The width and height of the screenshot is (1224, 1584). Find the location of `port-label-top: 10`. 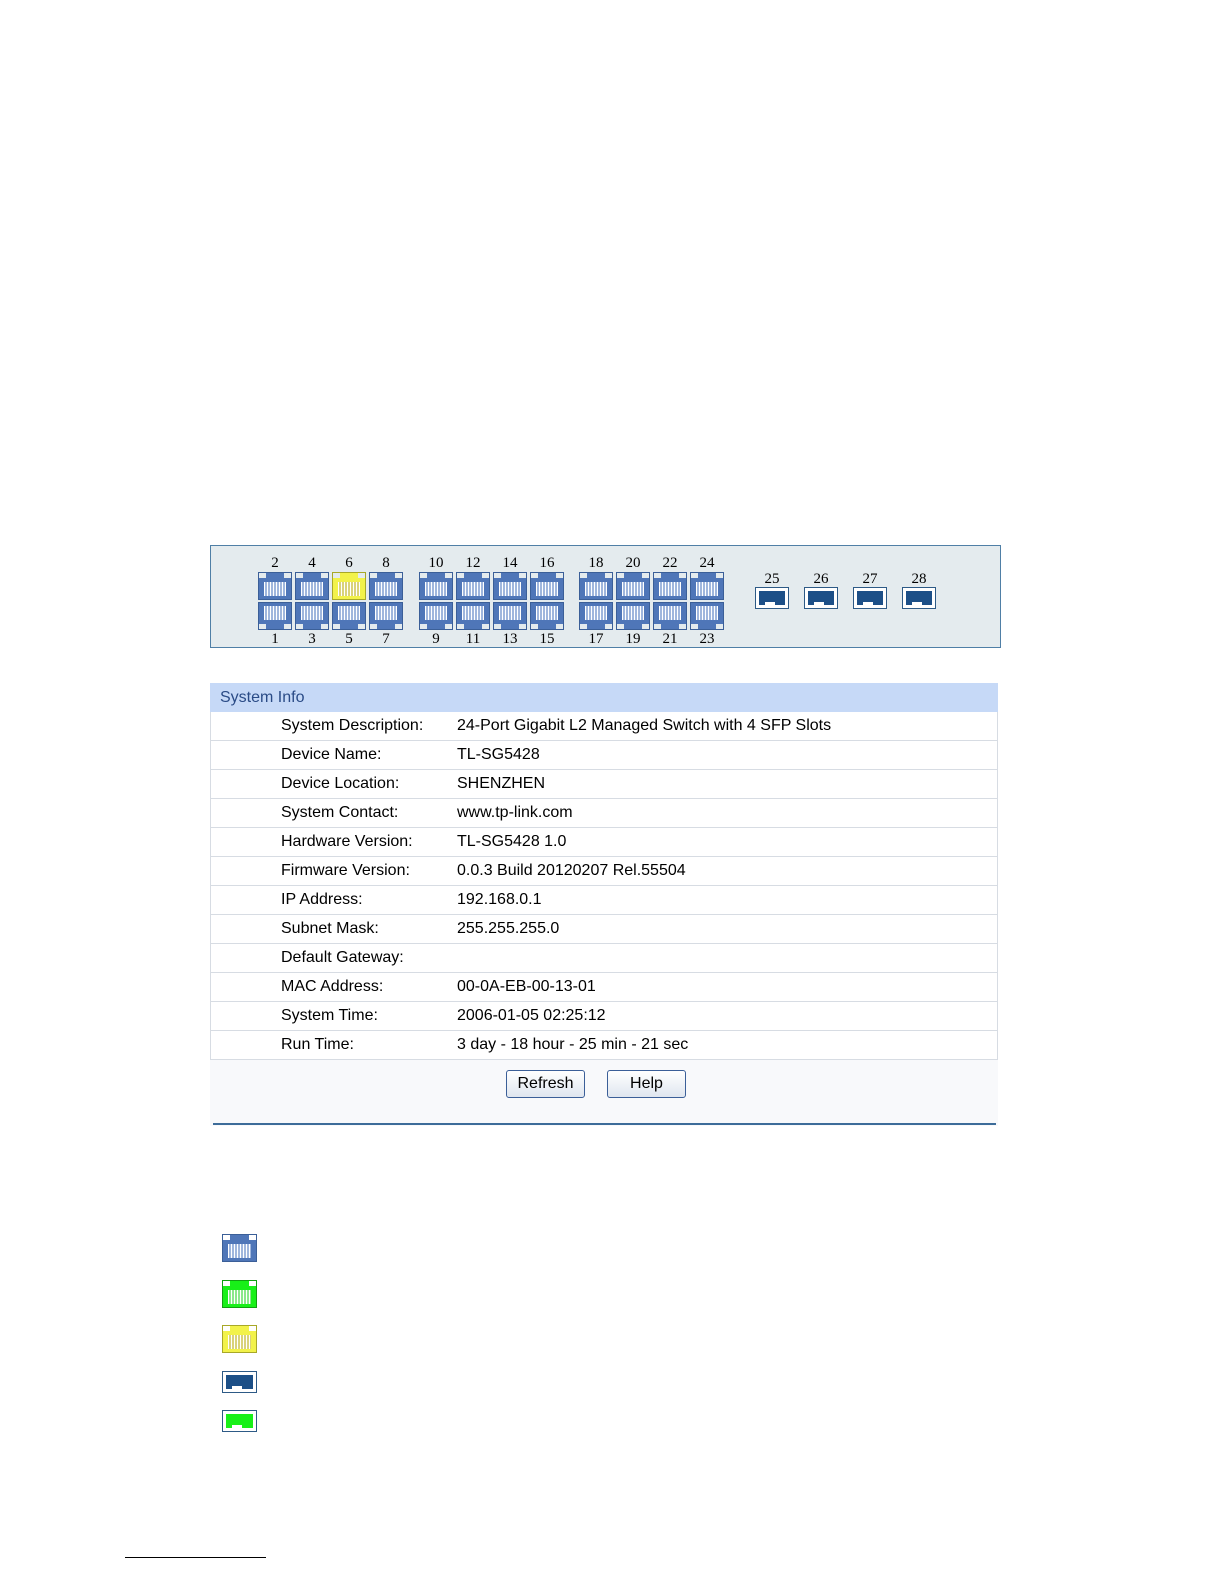

port-label-top: 10 is located at coordinates (436, 563).